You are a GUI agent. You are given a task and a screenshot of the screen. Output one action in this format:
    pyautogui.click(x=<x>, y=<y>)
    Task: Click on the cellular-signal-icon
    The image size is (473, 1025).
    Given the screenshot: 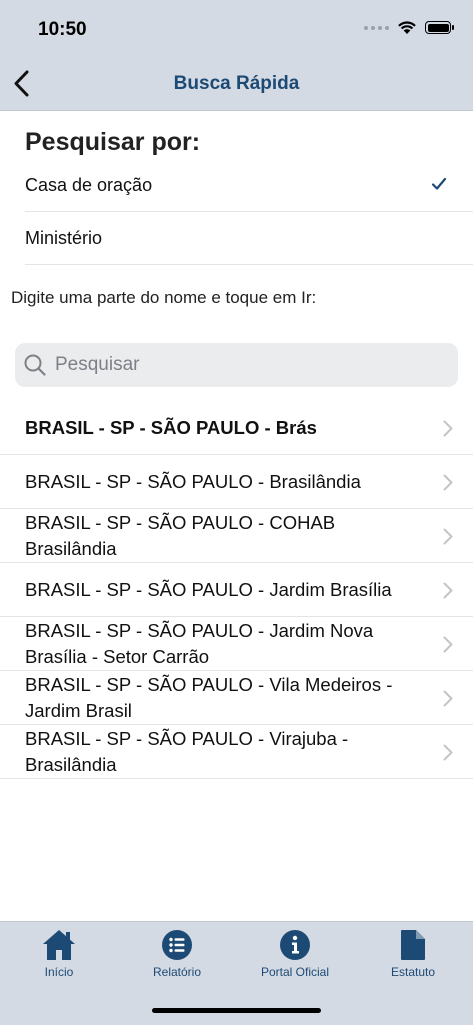 What is the action you would take?
    pyautogui.click(x=376, y=27)
    